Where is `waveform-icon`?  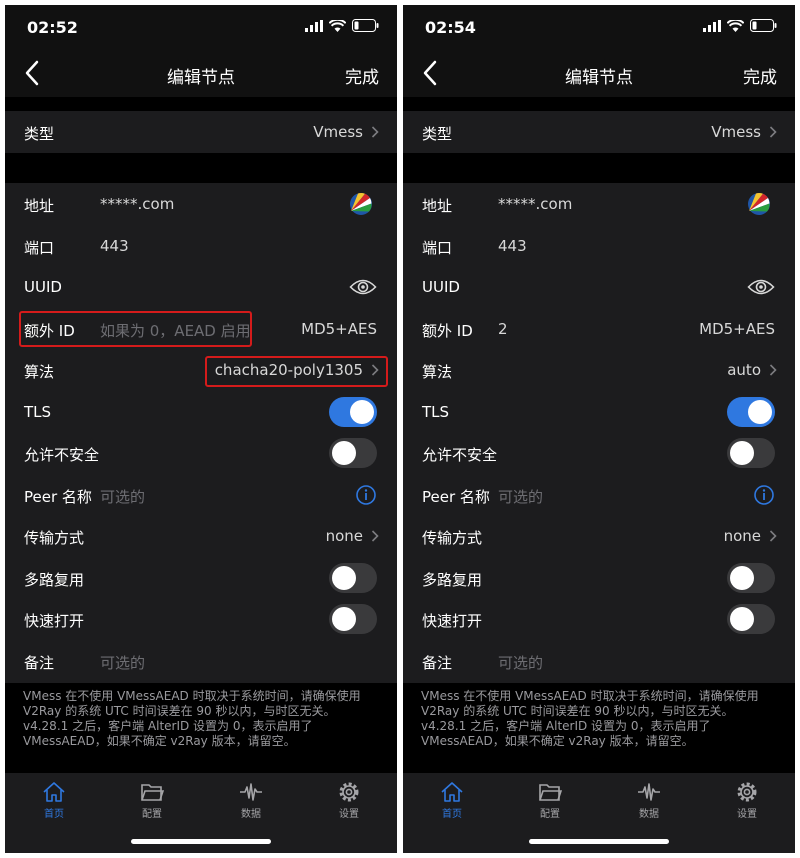
waveform-icon is located at coordinates (251, 792).